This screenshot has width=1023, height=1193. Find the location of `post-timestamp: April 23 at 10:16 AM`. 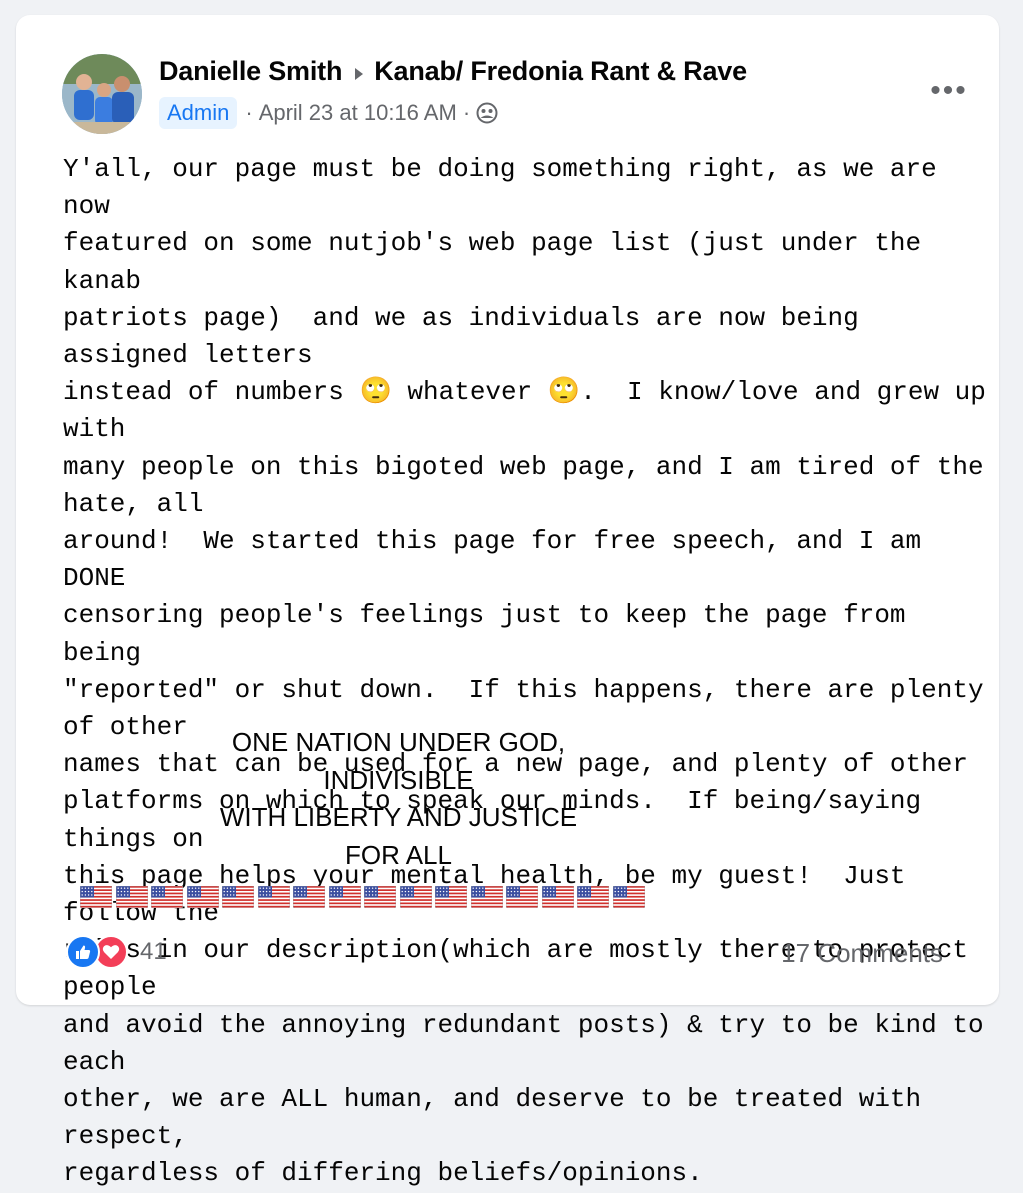

post-timestamp: April 23 at 10:16 AM is located at coordinates (358, 113).